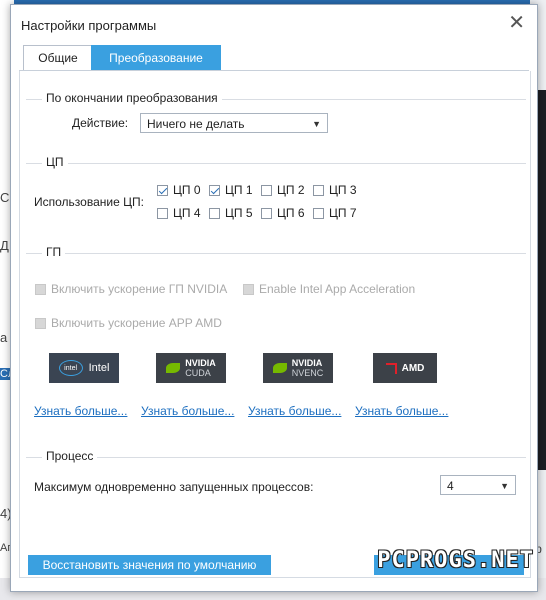  What do you see at coordinates (291, 190) in the screenshot?
I see `cpu-2-label: ЦП 2` at bounding box center [291, 190].